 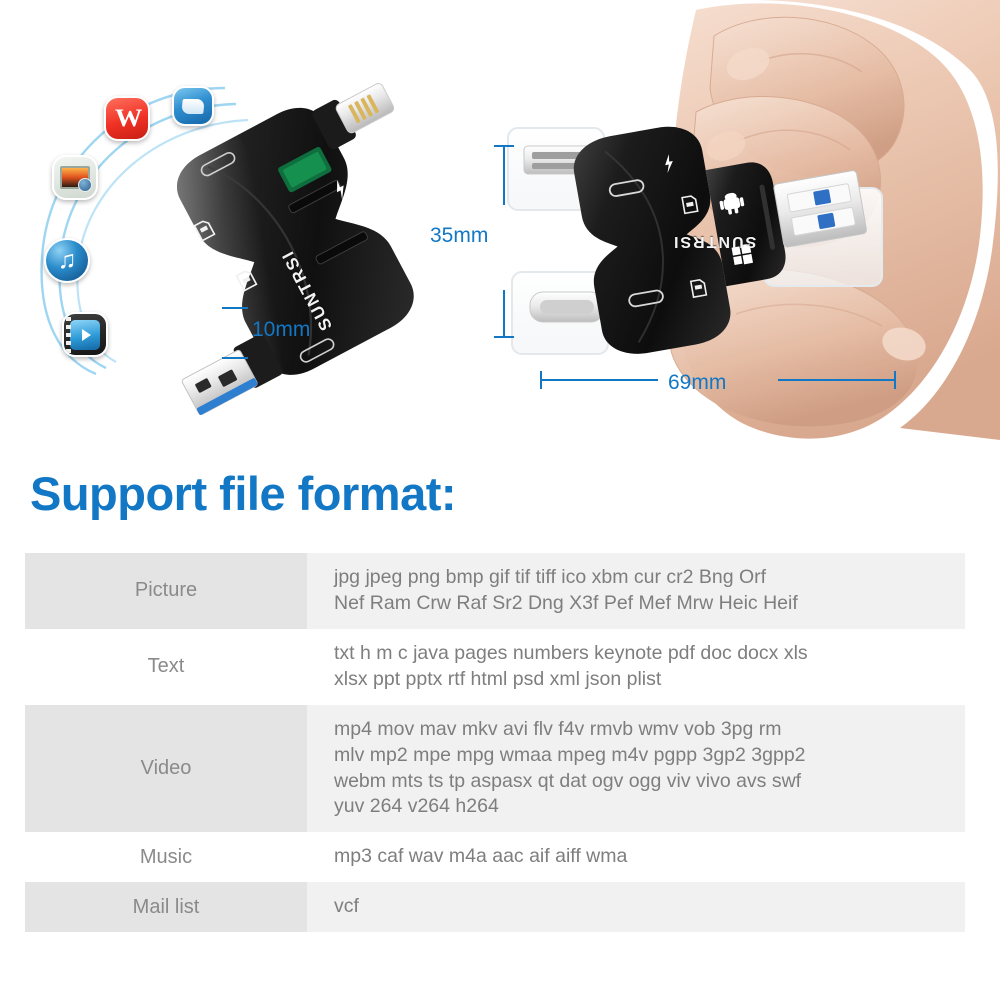 I want to click on category-label: Picture, so click(x=166, y=591).